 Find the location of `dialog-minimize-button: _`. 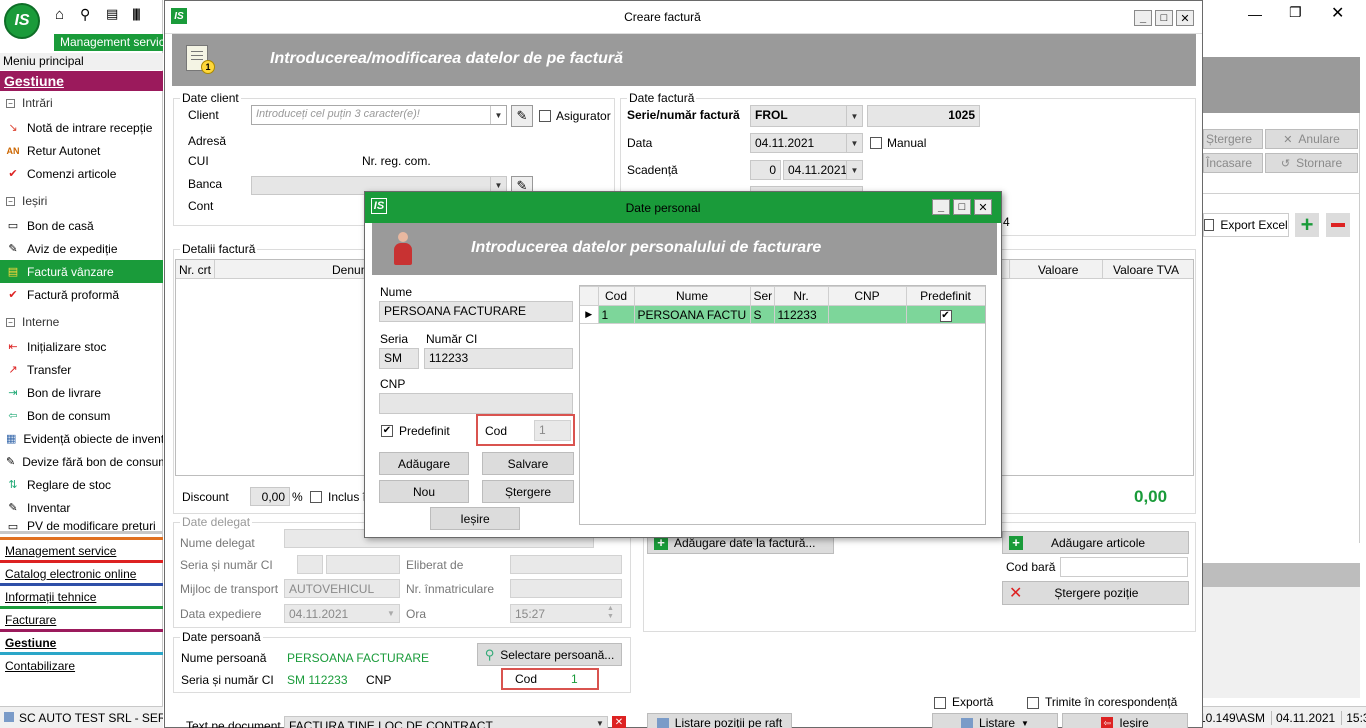

dialog-minimize-button: _ is located at coordinates (941, 207).